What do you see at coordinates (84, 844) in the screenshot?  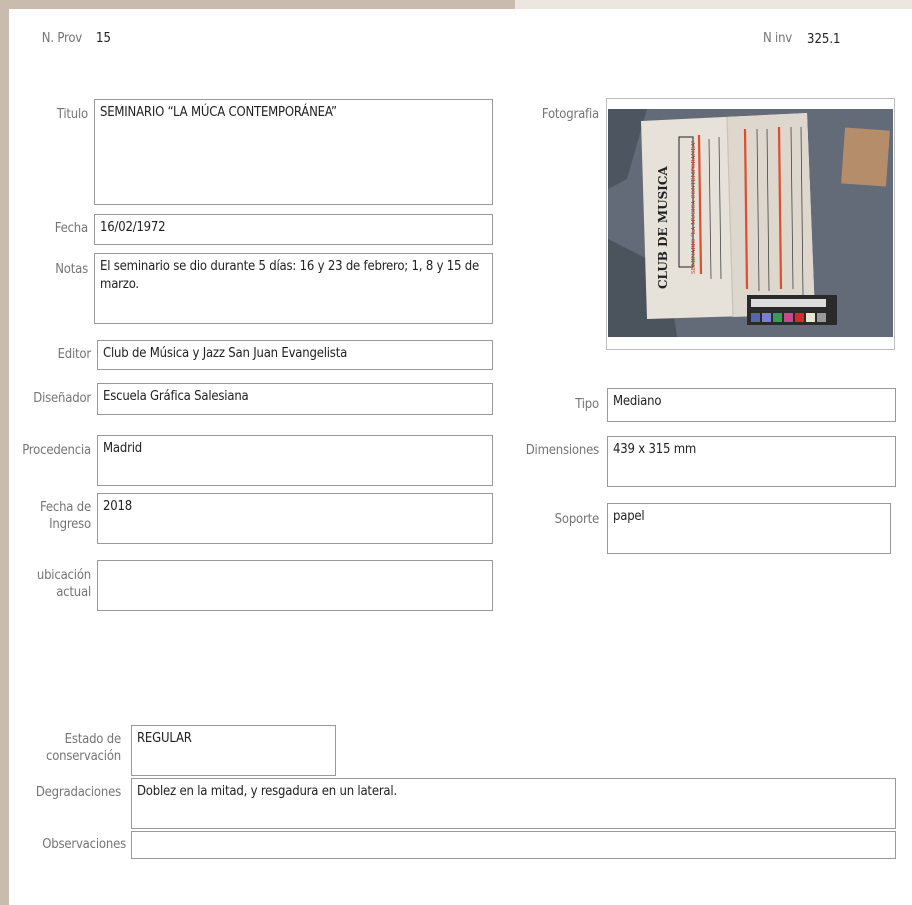 I see `observaciones-label: Observaciones` at bounding box center [84, 844].